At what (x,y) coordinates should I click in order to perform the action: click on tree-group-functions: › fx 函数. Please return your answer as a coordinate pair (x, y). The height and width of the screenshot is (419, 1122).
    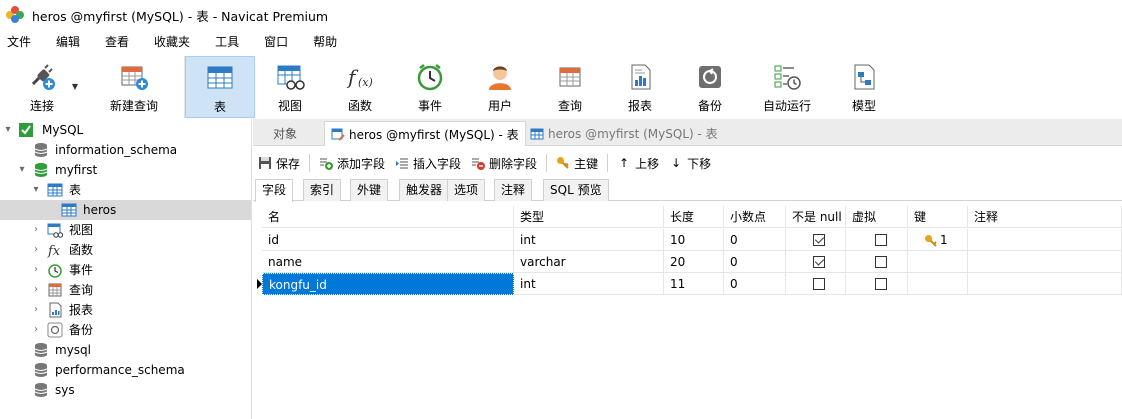
    Looking at the image, I should click on (125, 250).